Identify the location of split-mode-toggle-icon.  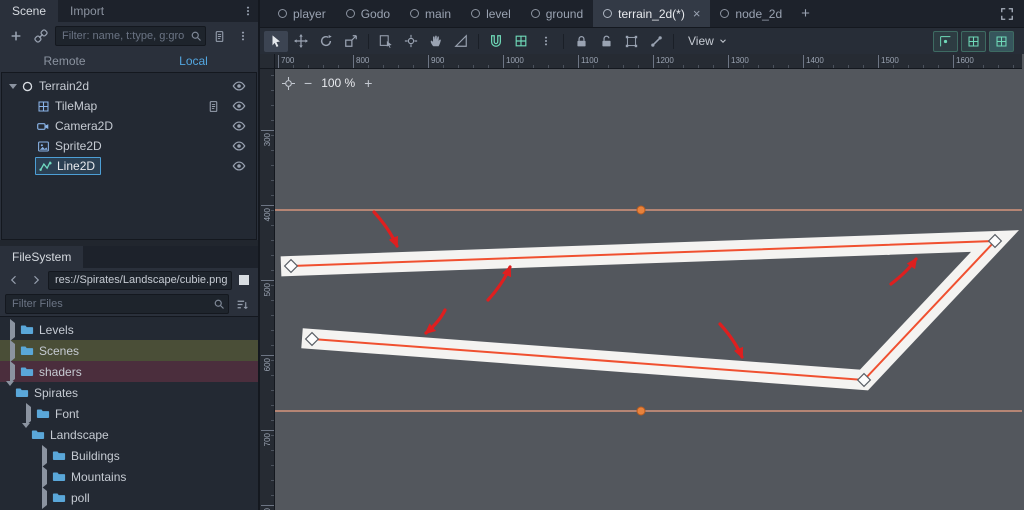
(244, 280).